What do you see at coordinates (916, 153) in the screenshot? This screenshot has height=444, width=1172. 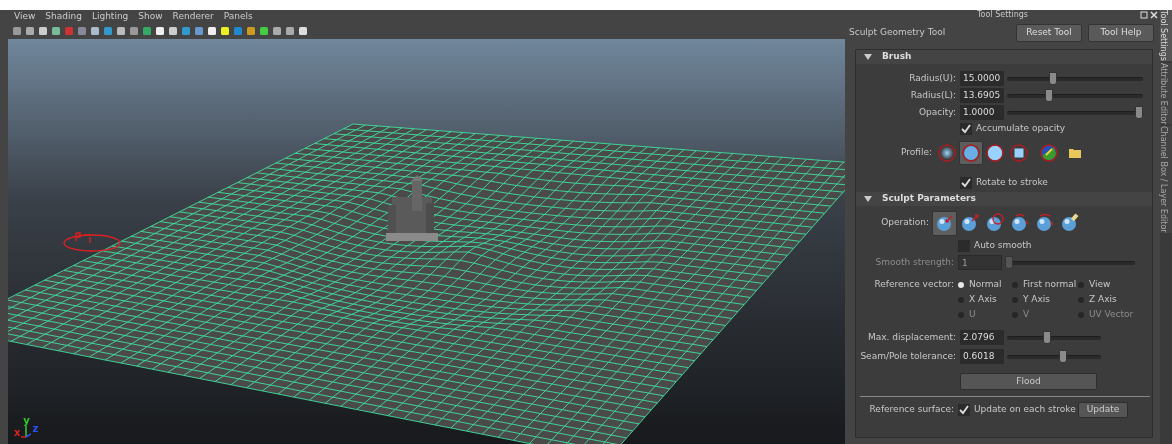 I see `field-label: Profile:` at bounding box center [916, 153].